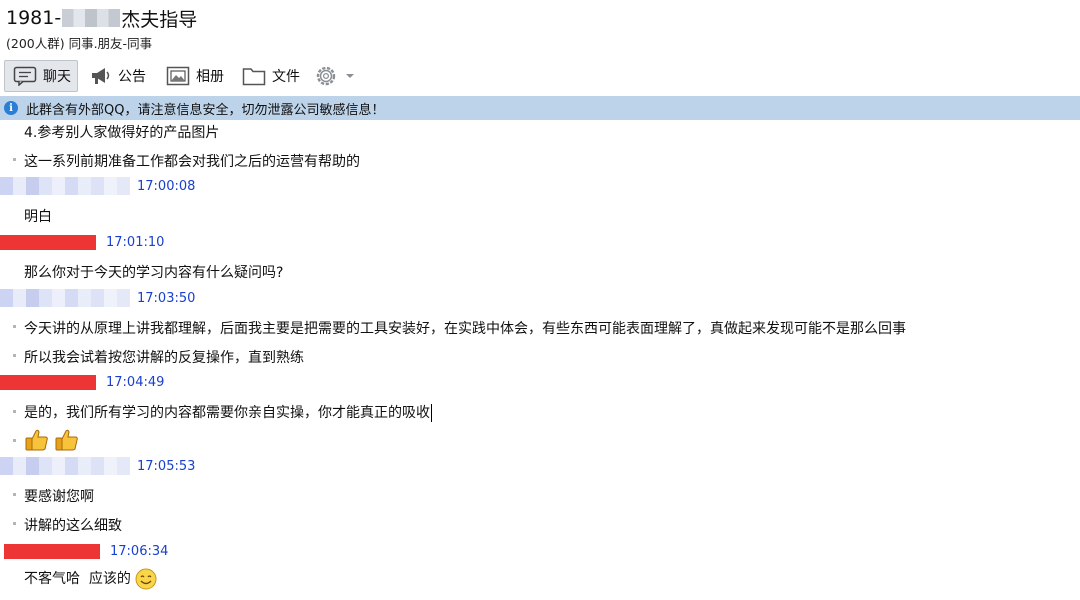  I want to click on security-notice-text: 此群含有外部QQ，请注意信息安全，切勿泄露公司敏感信息！, so click(205, 110).